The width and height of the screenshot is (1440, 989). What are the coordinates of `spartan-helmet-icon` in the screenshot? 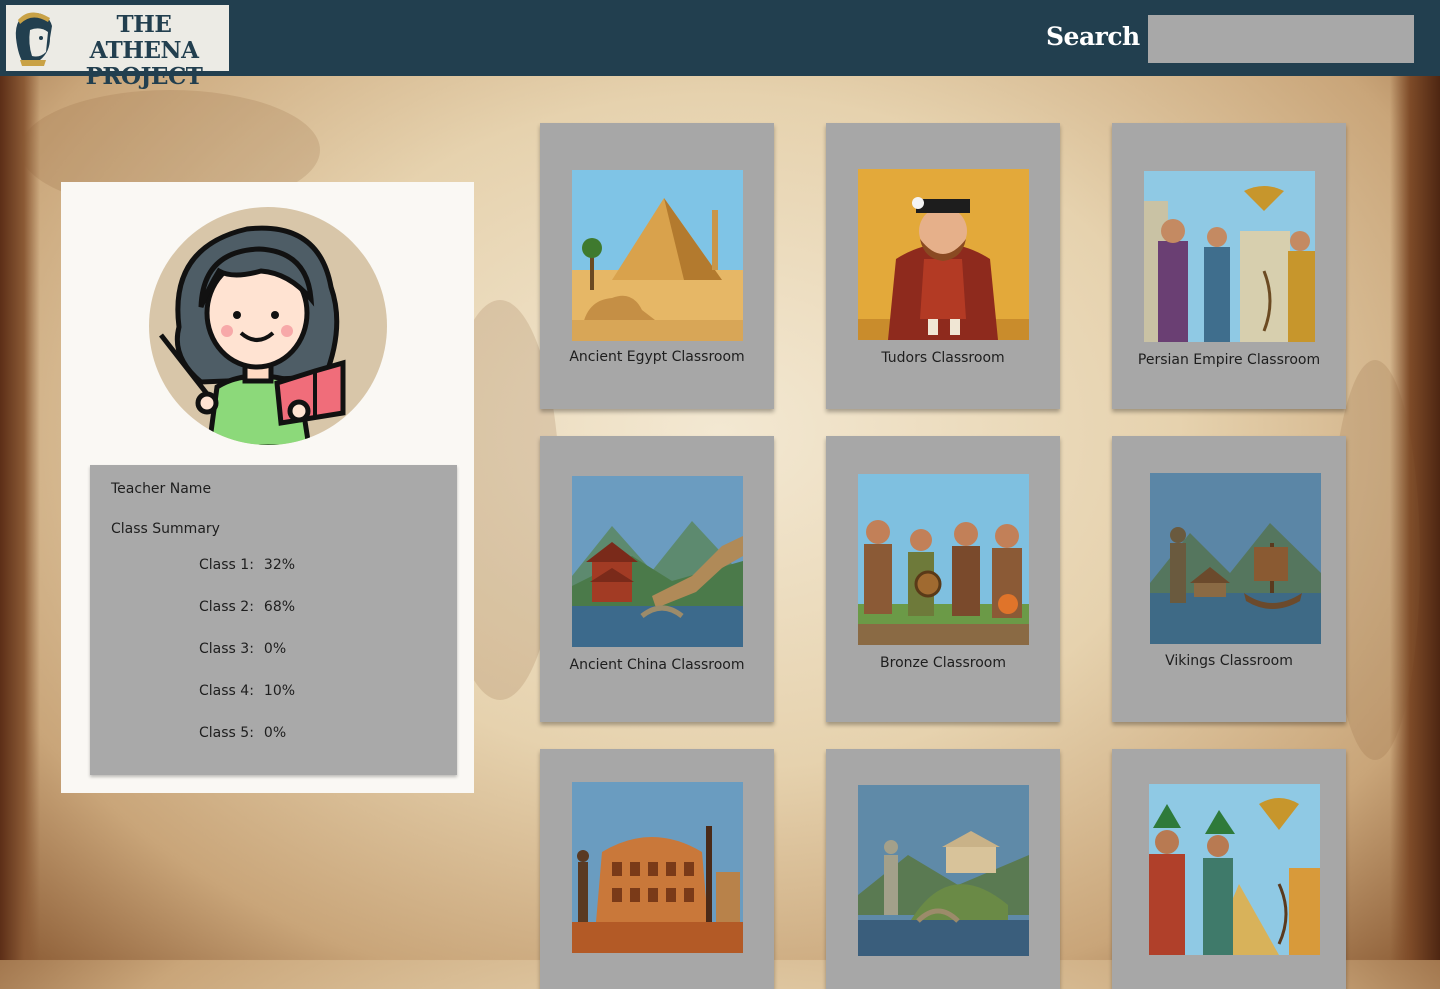 It's located at (33, 38).